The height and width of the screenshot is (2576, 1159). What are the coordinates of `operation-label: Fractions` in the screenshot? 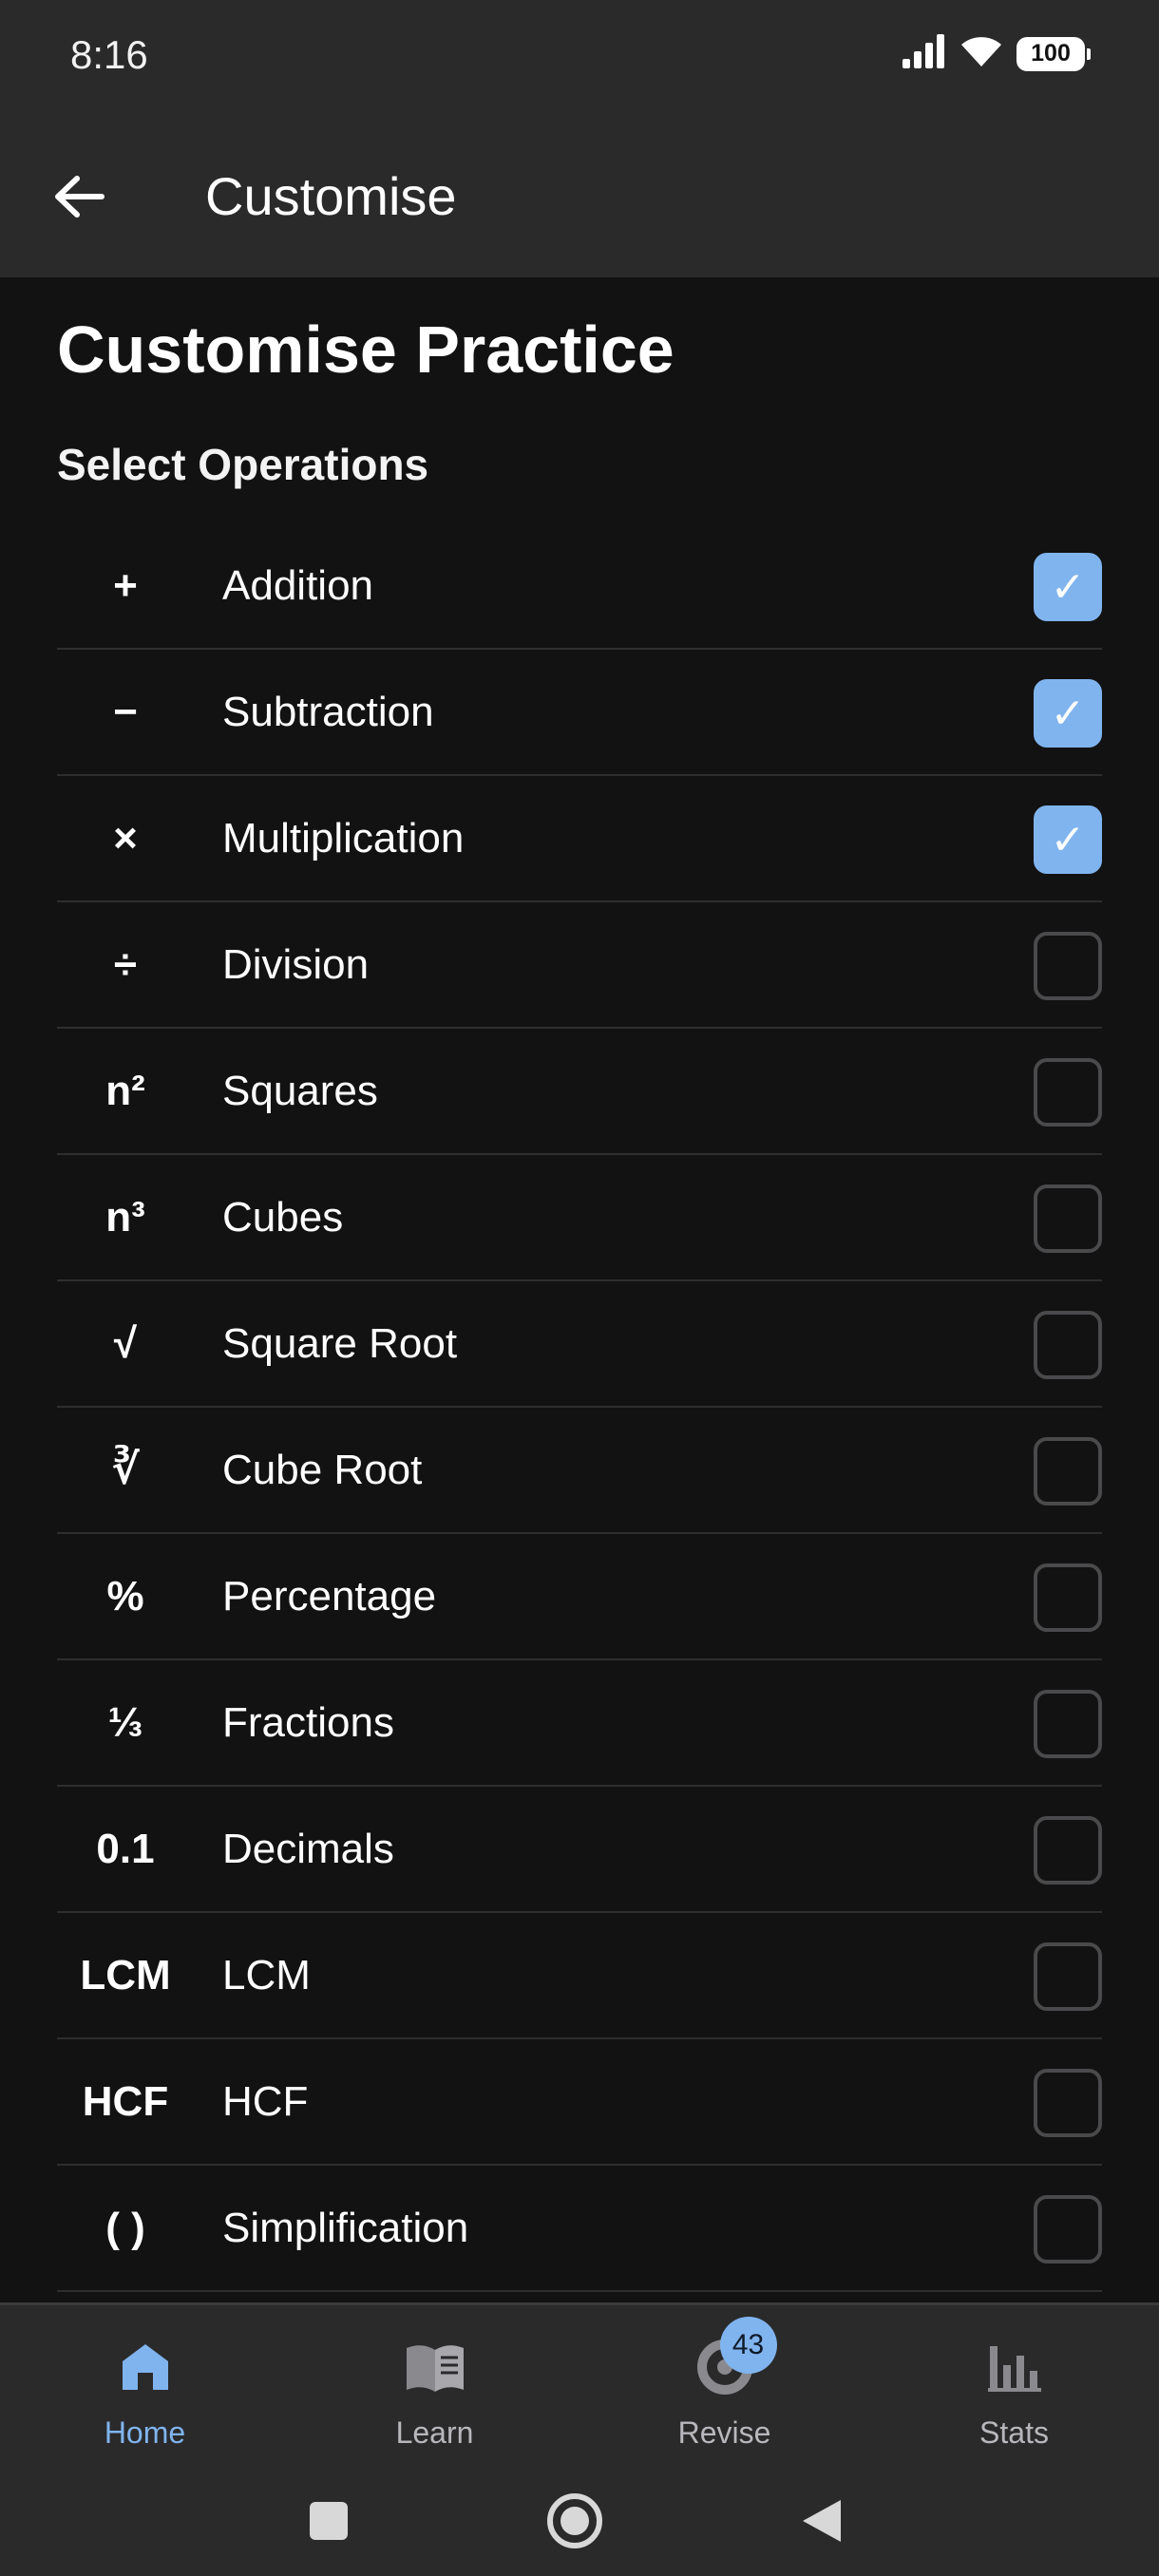 It's located at (308, 1722).